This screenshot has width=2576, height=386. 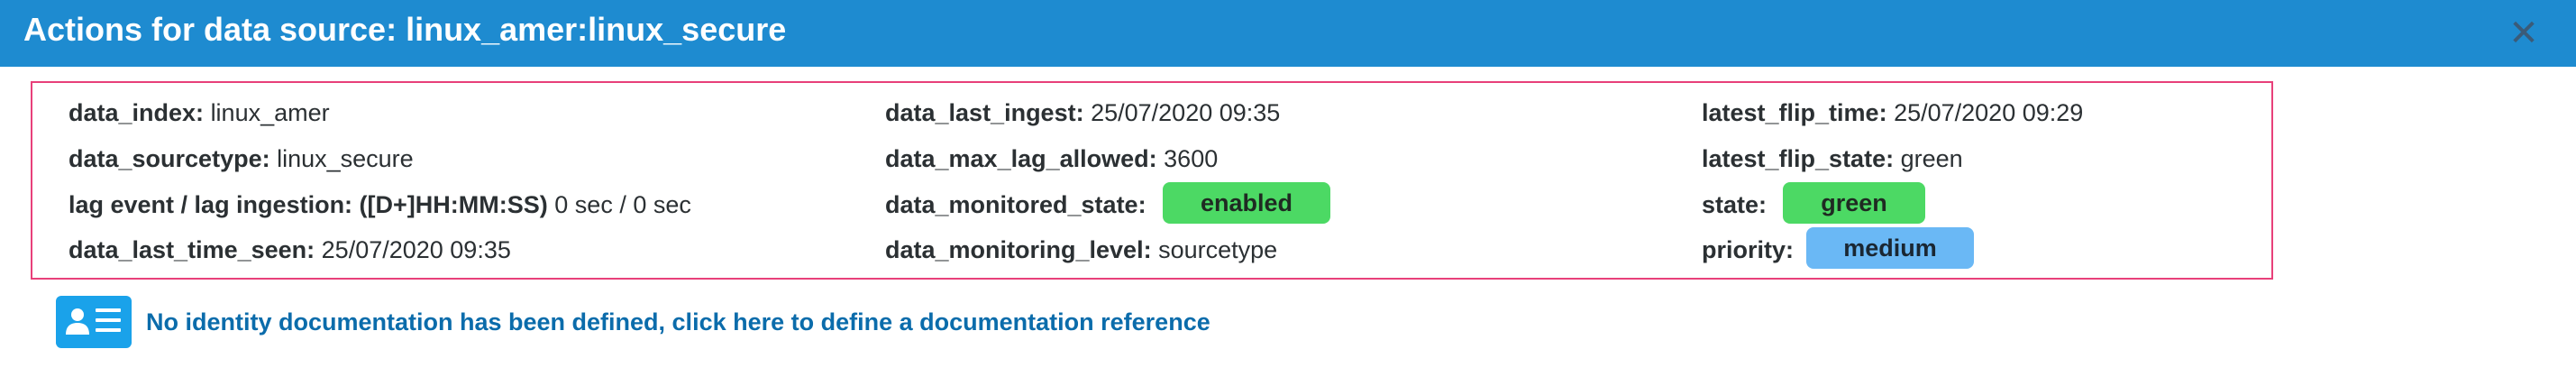 What do you see at coordinates (1021, 158) in the screenshot?
I see `field-label: data_max_lag_allowed:` at bounding box center [1021, 158].